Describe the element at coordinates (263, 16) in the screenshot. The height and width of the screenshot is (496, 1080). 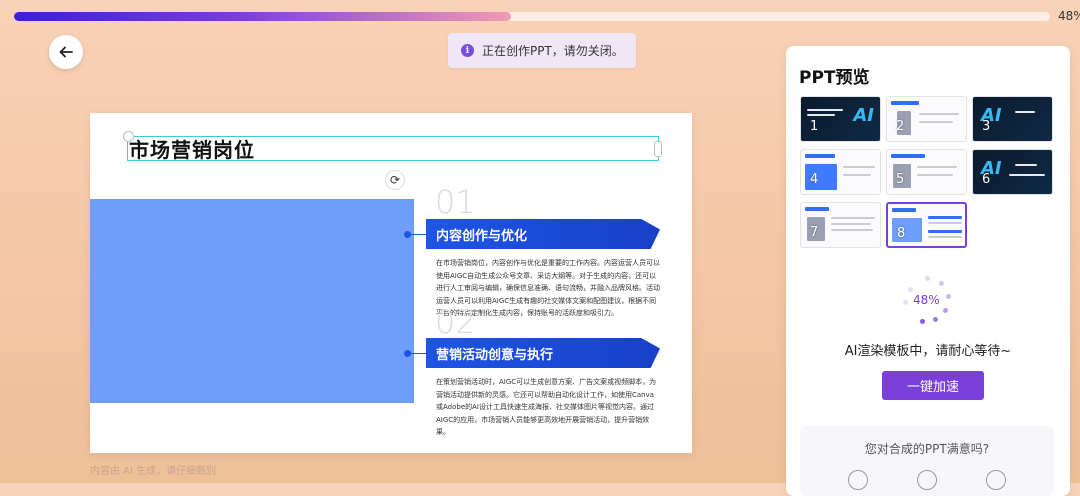
I see `progress-fill` at that location.